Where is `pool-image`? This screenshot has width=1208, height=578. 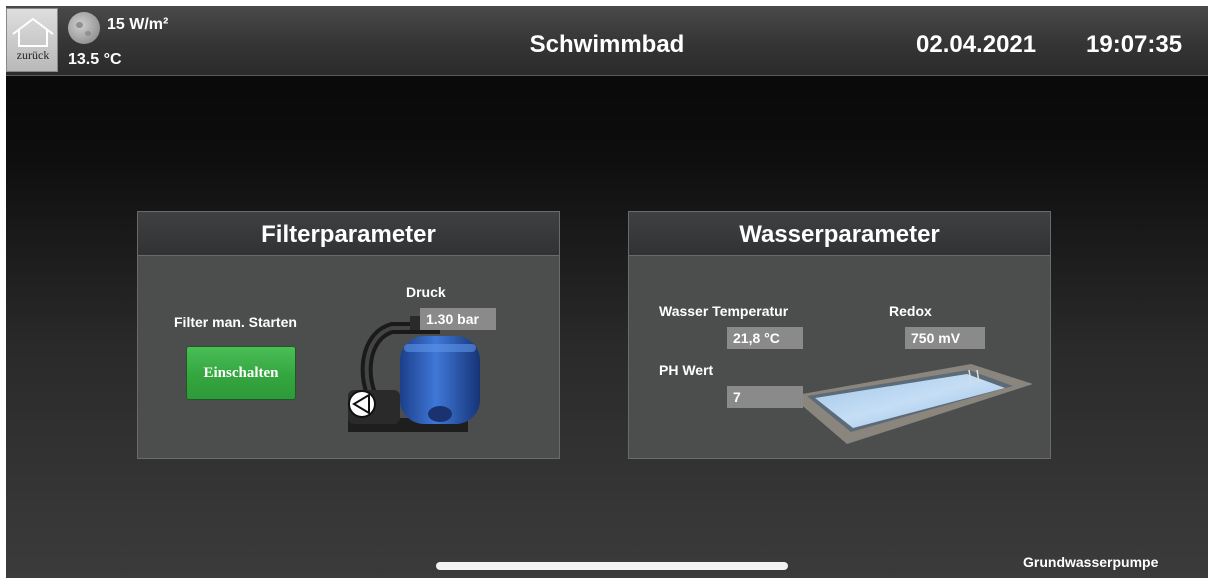
pool-image is located at coordinates (912, 404).